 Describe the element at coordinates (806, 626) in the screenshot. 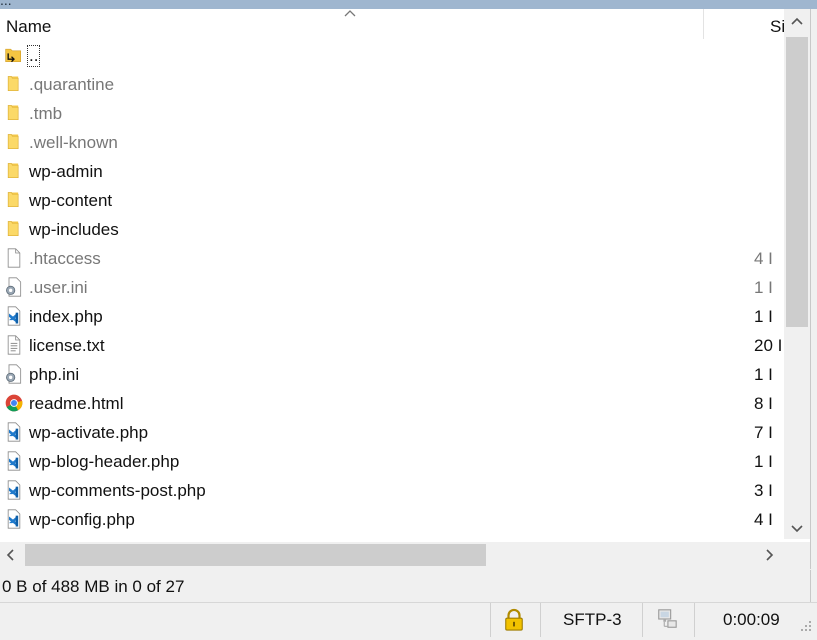

I see `resize-grip-icon` at that location.